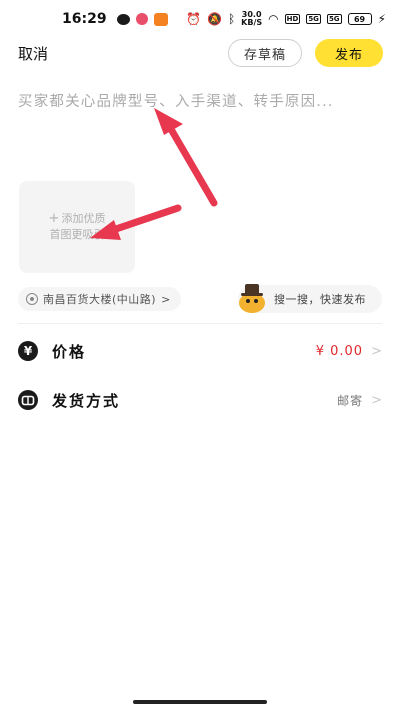 The height and width of the screenshot is (711, 400). What do you see at coordinates (123, 19) in the screenshot?
I see `wechat-icon` at bounding box center [123, 19].